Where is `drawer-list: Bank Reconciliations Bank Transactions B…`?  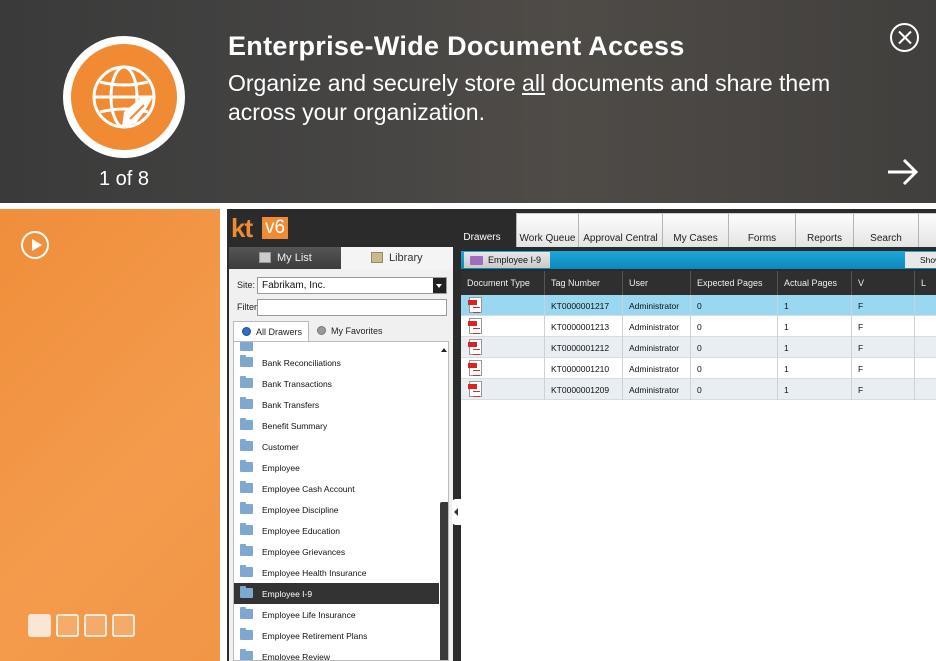 drawer-list: Bank Reconciliations Bank Transactions B… is located at coordinates (341, 501).